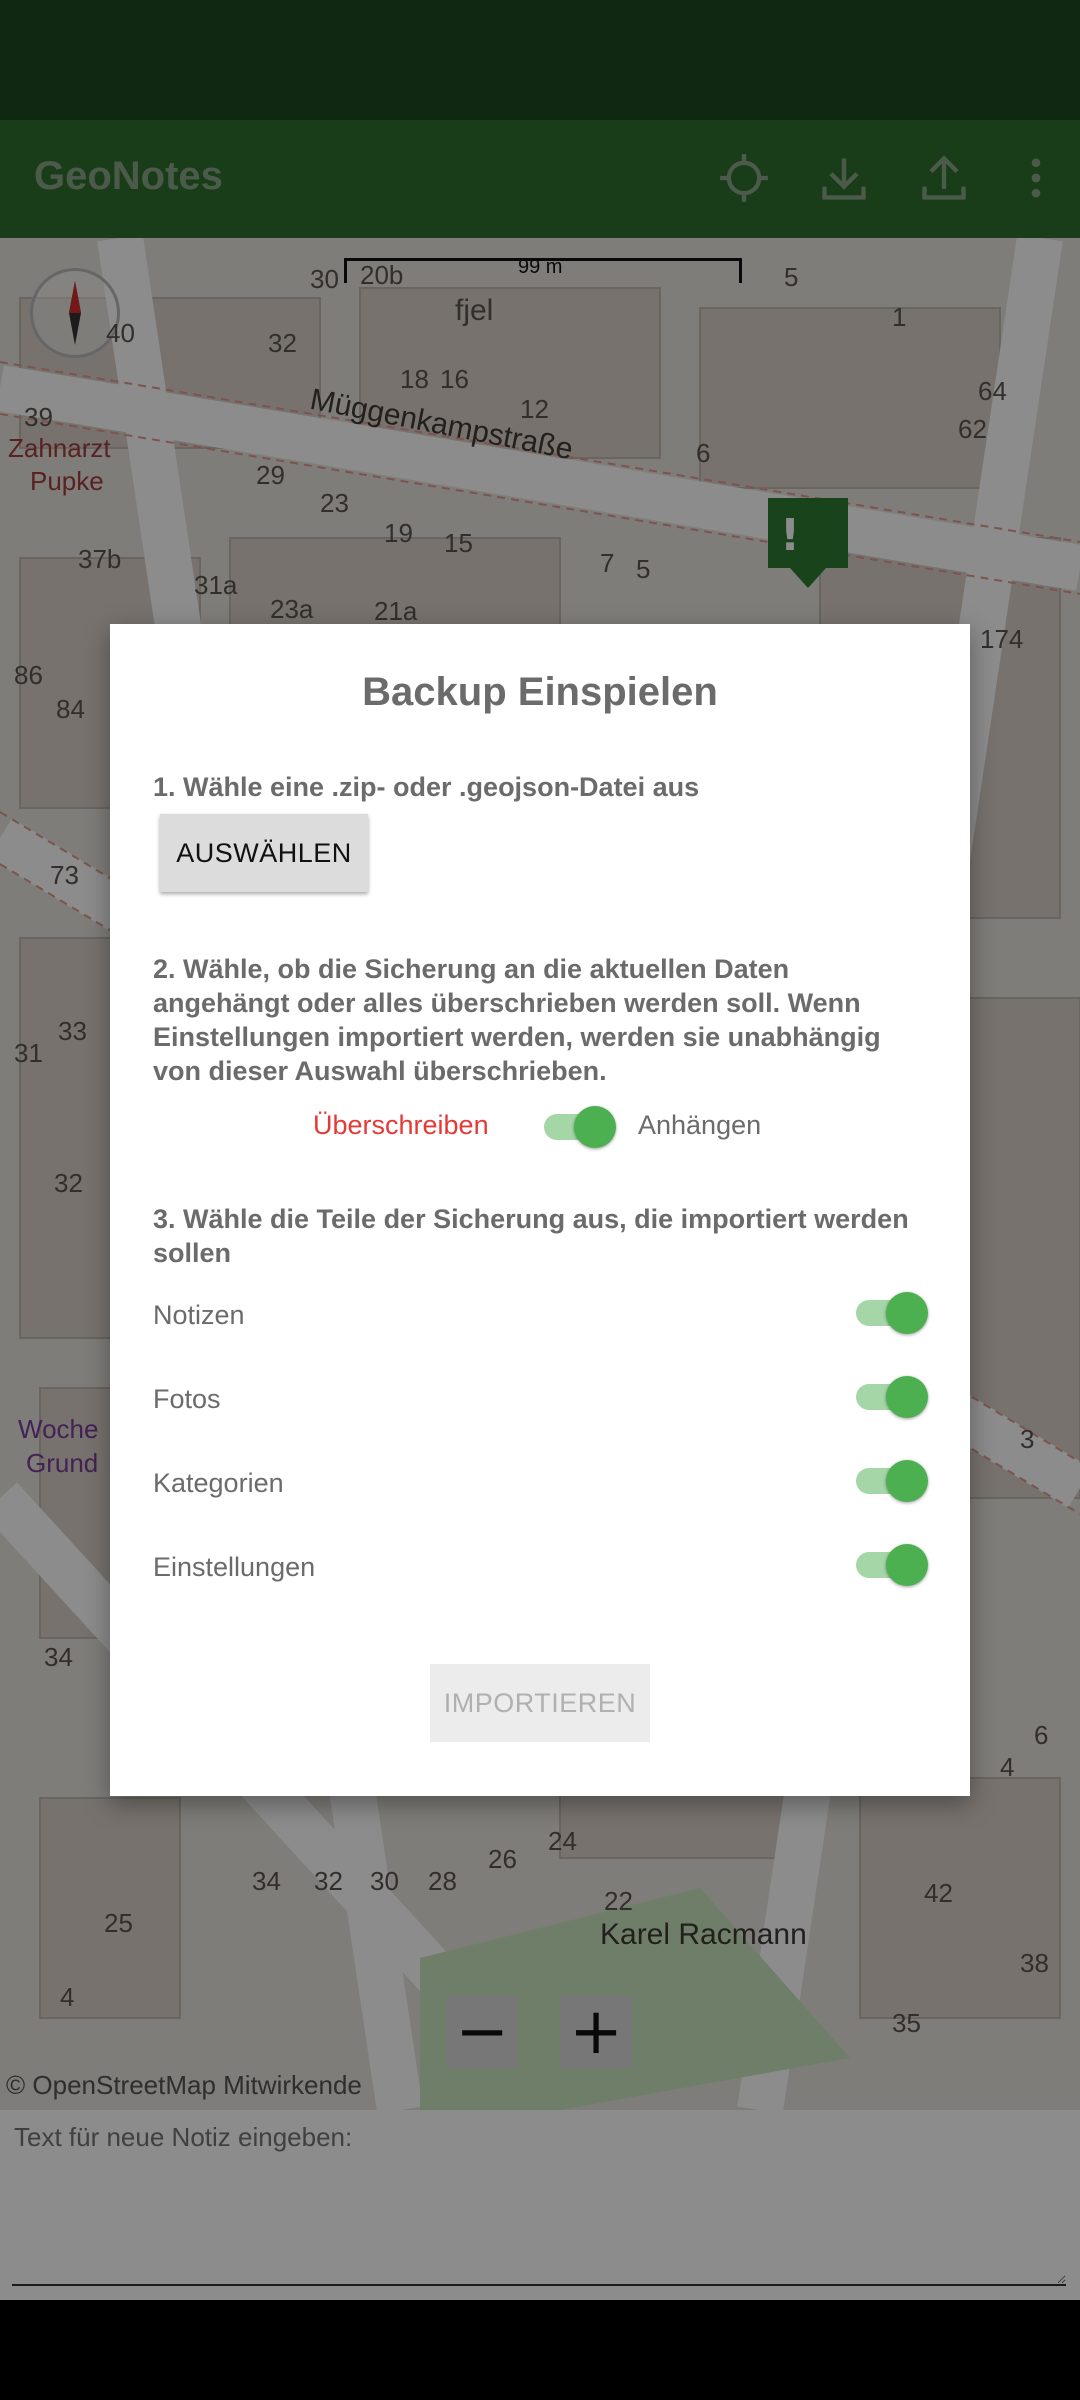 This screenshot has width=1080, height=2400. I want to click on option-toggle-einstellungen, so click(890, 1564).